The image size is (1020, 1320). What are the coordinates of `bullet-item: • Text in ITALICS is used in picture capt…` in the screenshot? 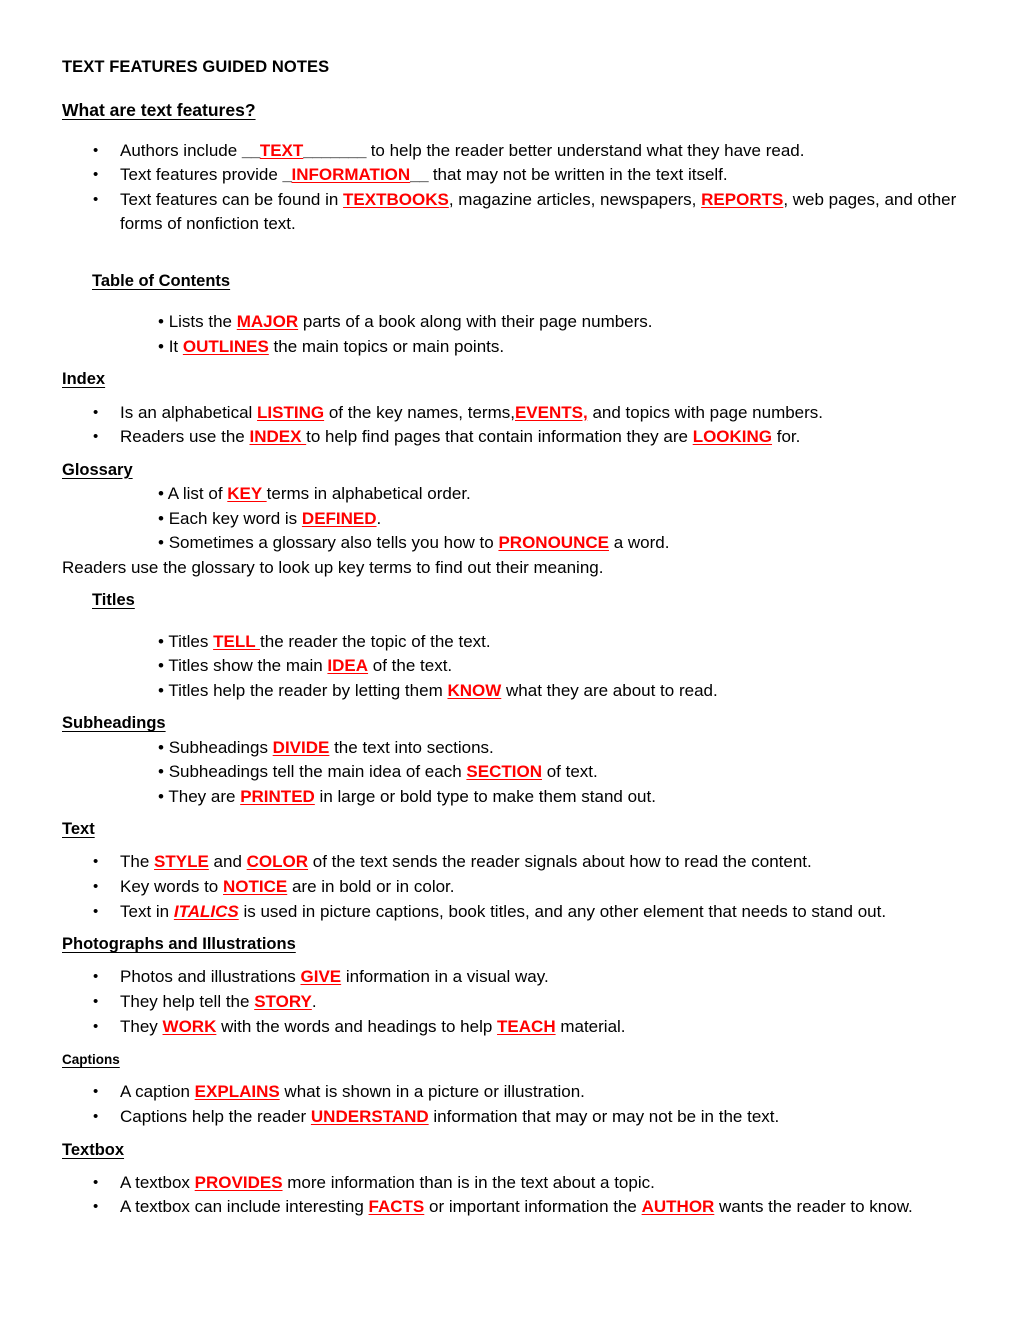 It's located at (512, 912).